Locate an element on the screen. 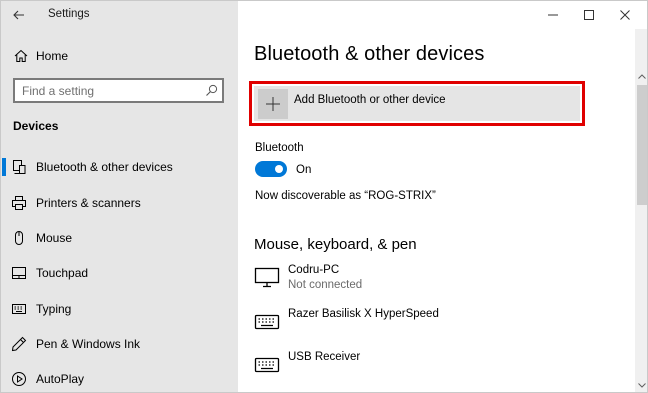  search-placeholder: Find a setting is located at coordinates (58, 91).